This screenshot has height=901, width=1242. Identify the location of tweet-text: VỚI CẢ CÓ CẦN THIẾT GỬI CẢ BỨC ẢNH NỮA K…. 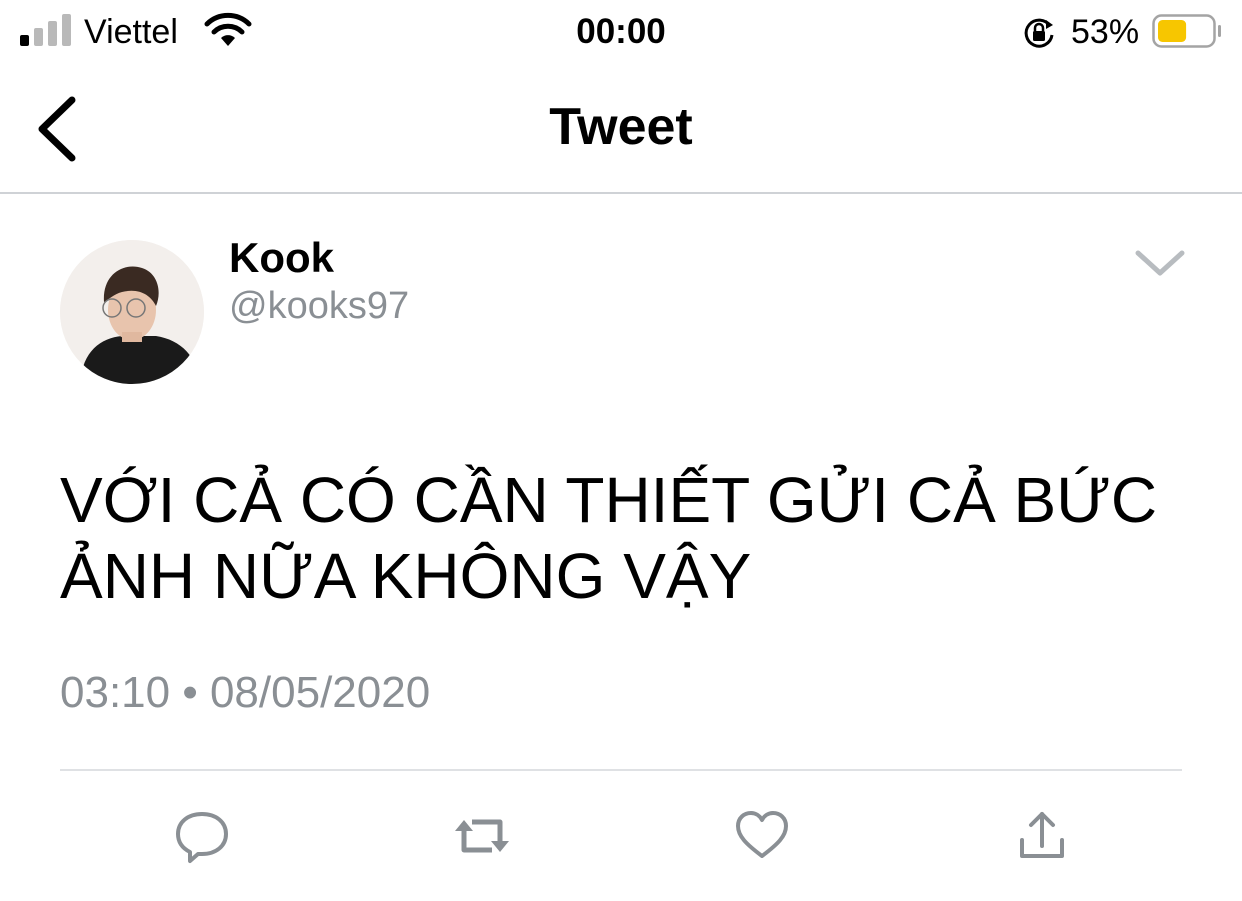
(609, 538).